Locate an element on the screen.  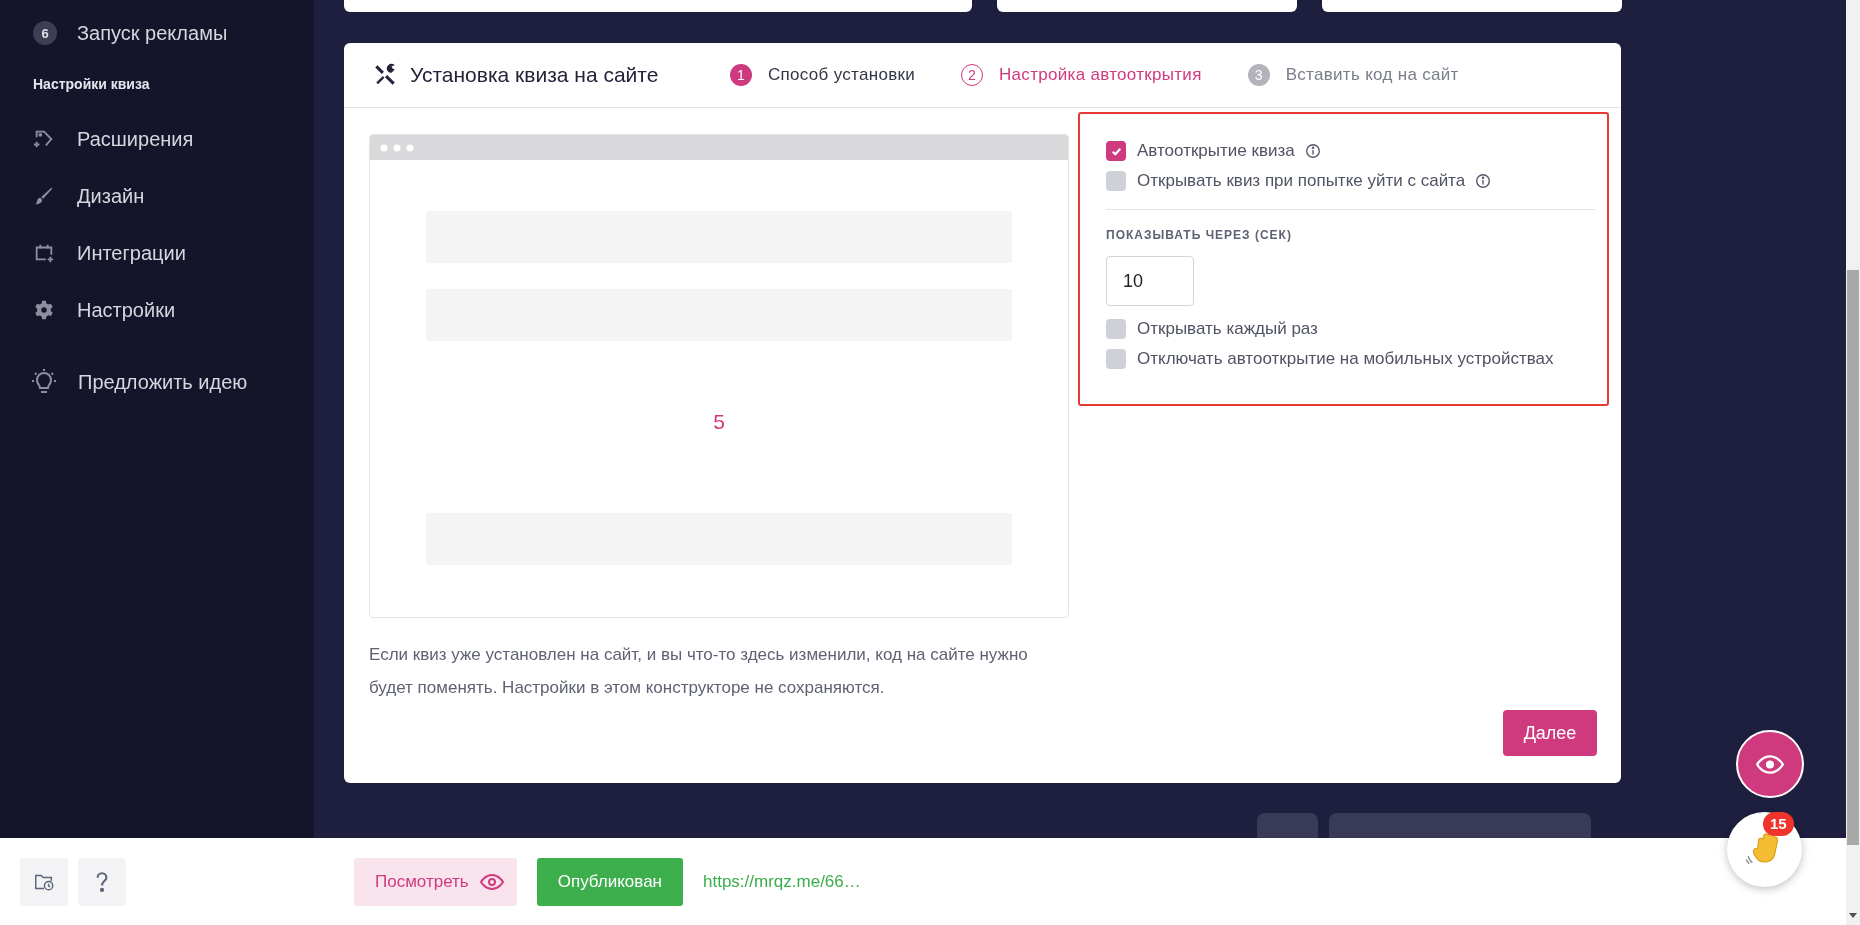
help-icon is located at coordinates (102, 881).